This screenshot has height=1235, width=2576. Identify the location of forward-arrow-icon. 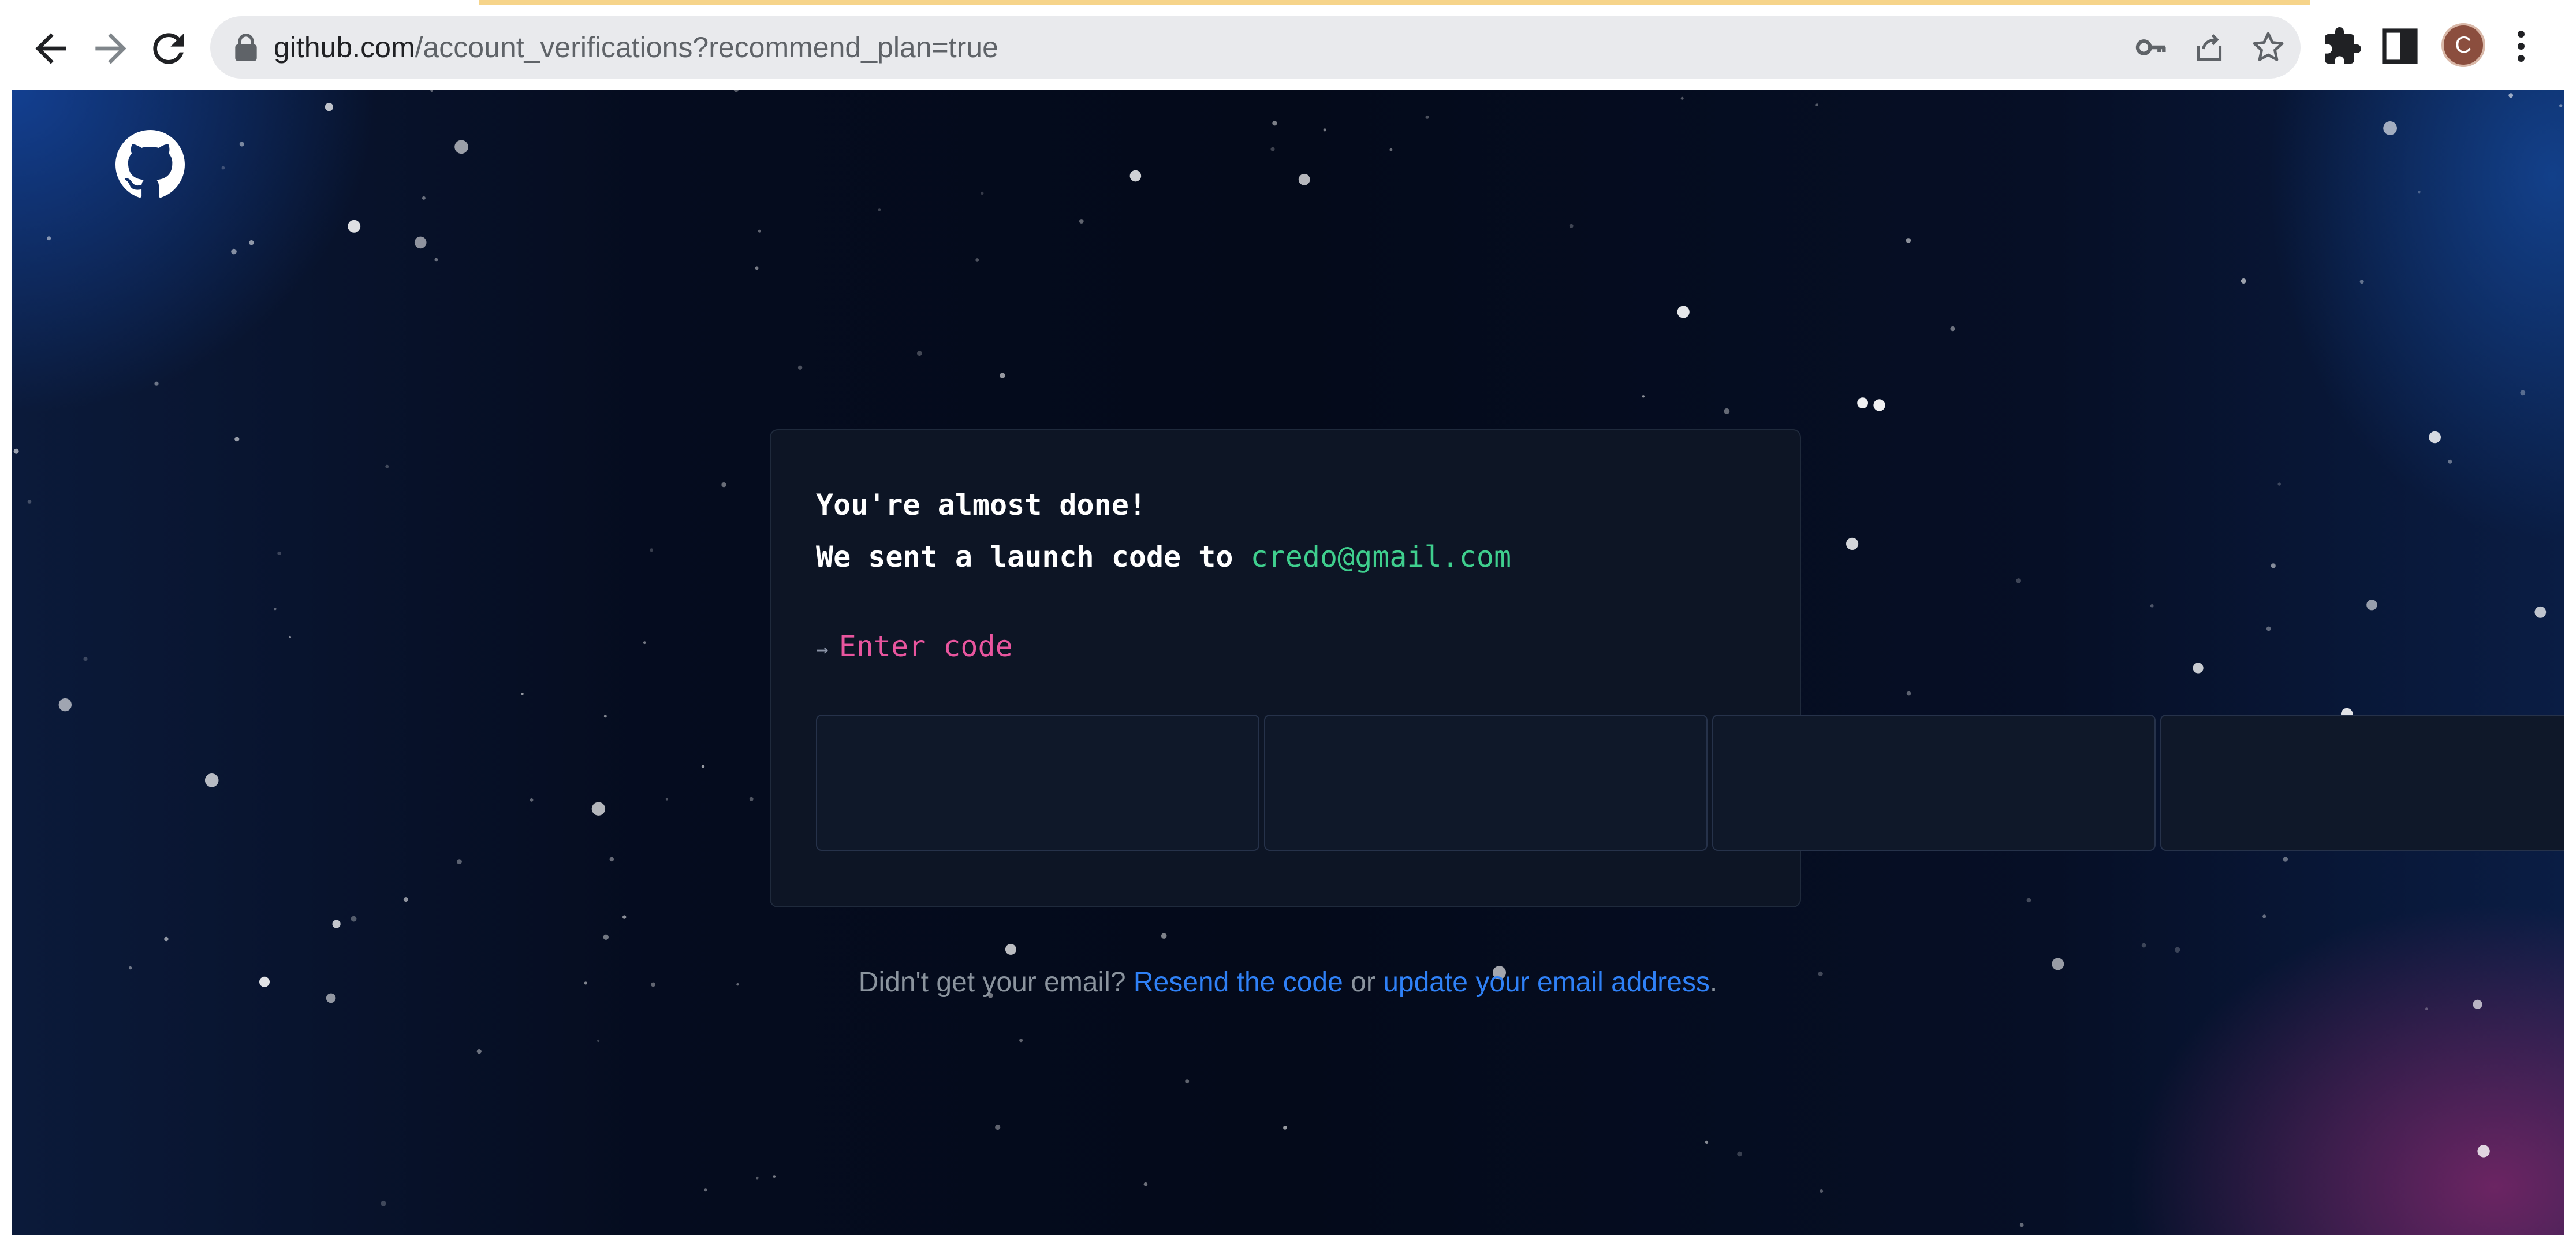
(110, 48).